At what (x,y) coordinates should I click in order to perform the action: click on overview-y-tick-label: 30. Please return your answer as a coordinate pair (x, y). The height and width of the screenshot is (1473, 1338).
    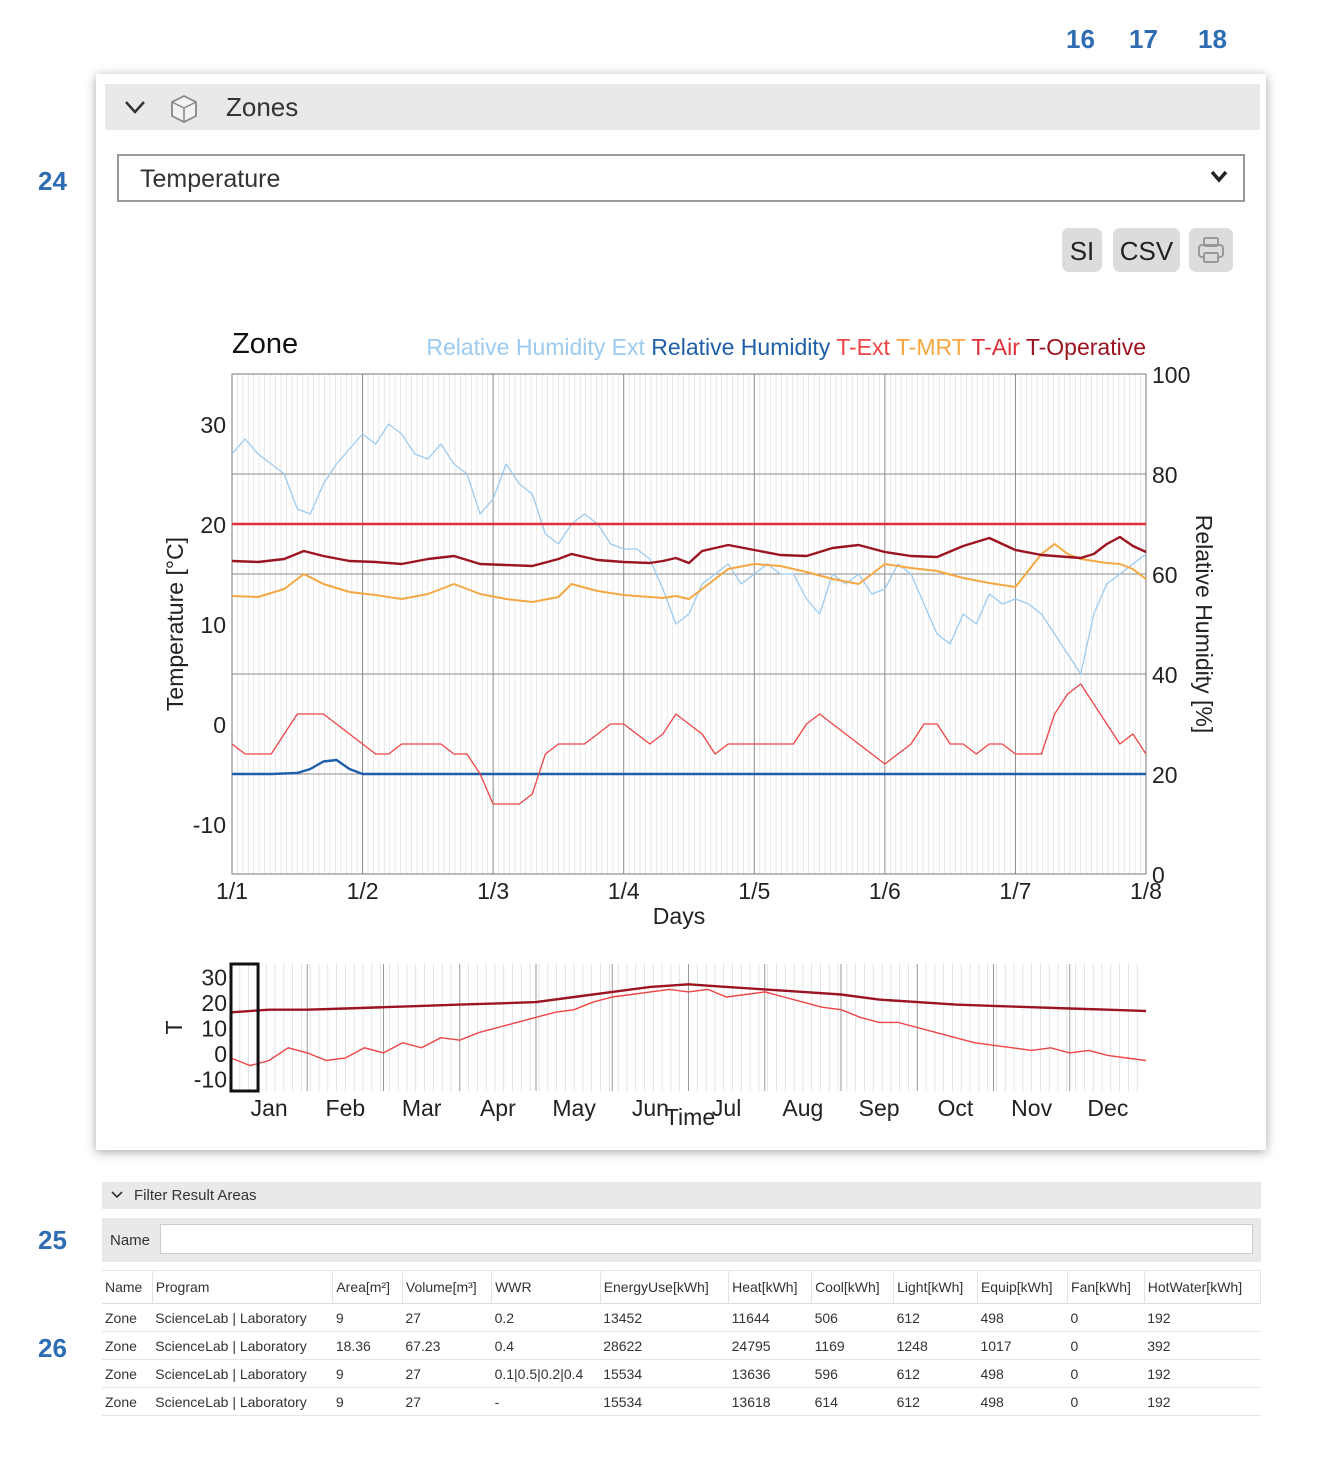
    Looking at the image, I should click on (214, 978).